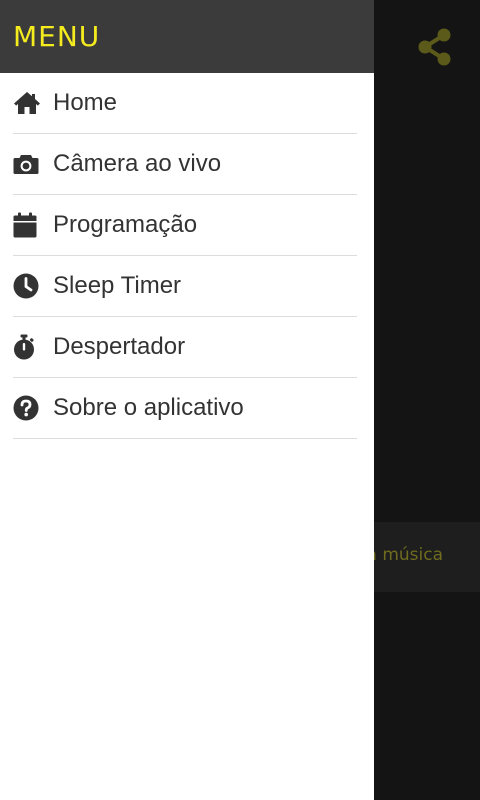 Image resolution: width=480 pixels, height=800 pixels. What do you see at coordinates (187, 36) in the screenshot?
I see `drawer-header: MENU` at bounding box center [187, 36].